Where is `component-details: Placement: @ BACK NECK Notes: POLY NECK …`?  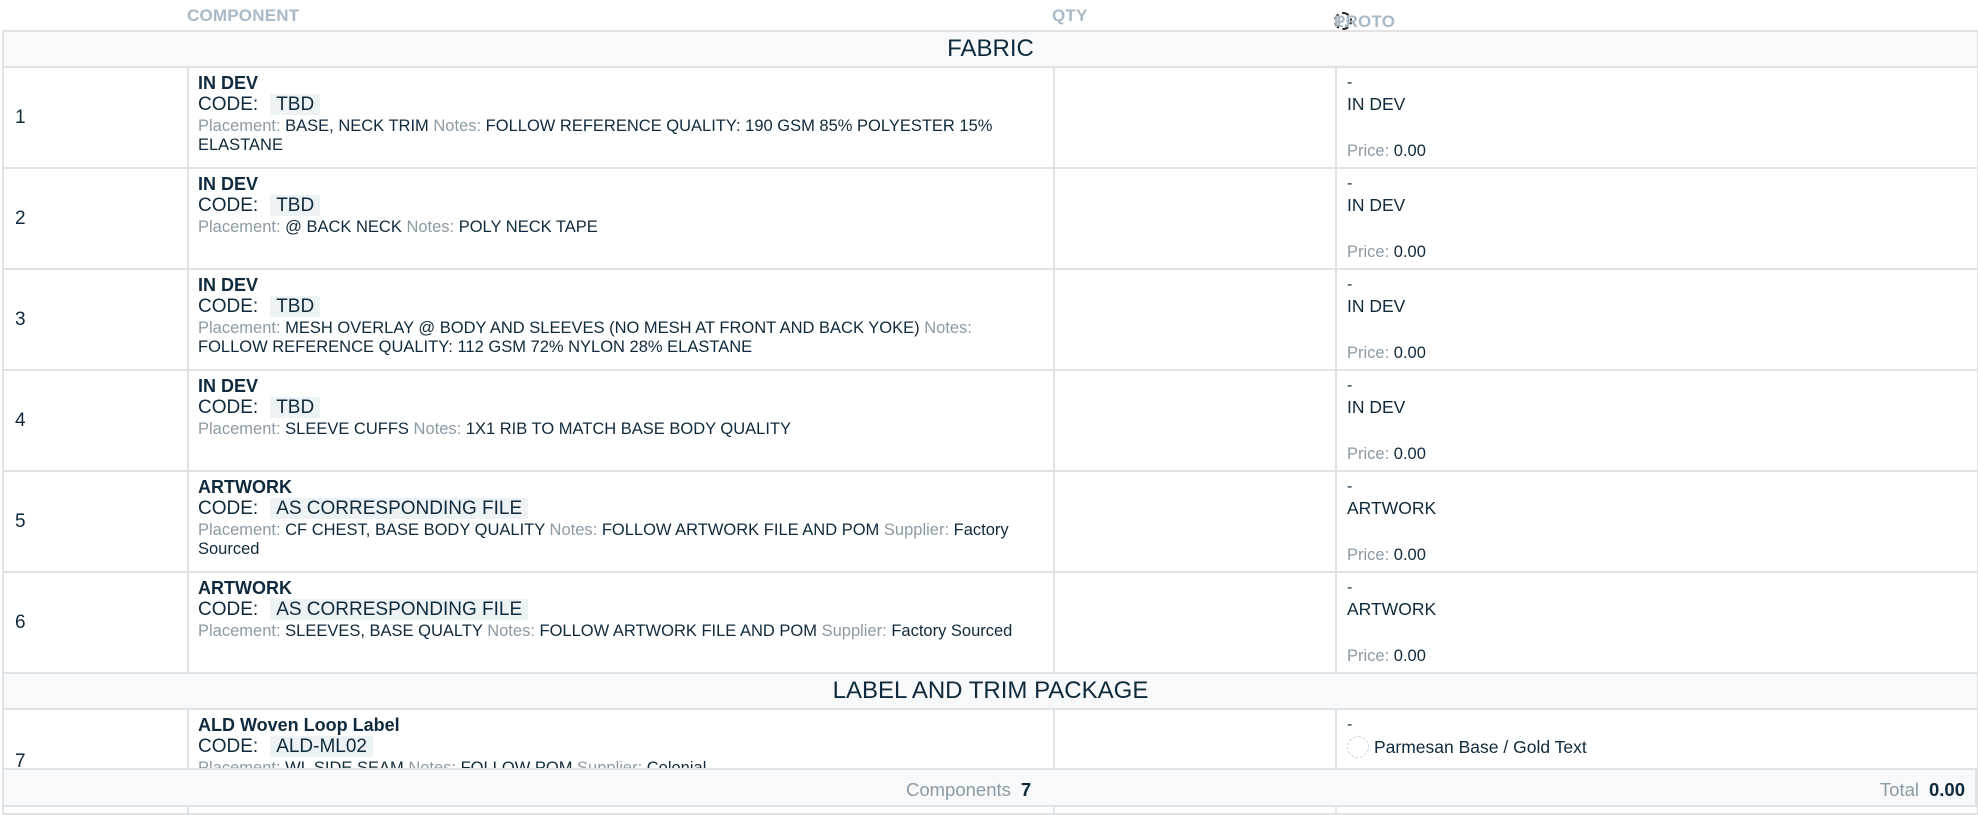
component-details: Placement: @ BACK NECK Notes: POLY NECK … is located at coordinates (621, 227).